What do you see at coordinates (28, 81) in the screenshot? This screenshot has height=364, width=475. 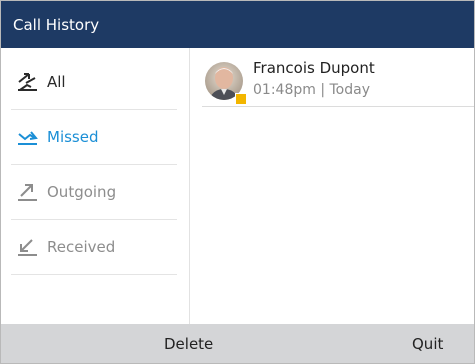 I see `all-calls-icon` at bounding box center [28, 81].